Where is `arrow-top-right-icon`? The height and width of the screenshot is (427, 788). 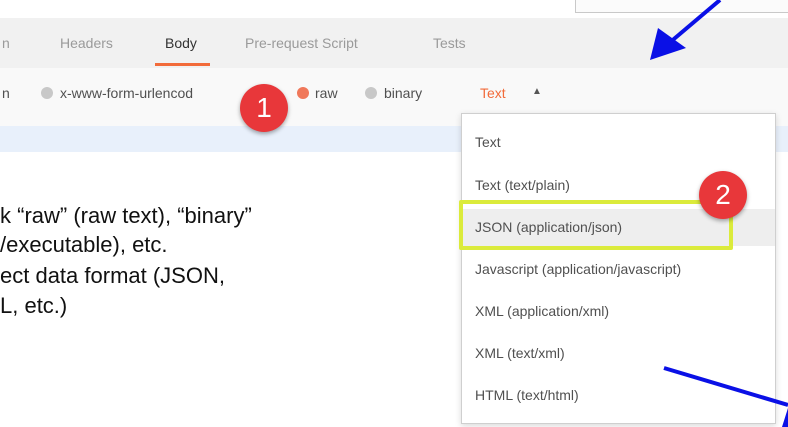
arrow-top-right-icon is located at coordinates (694, 23).